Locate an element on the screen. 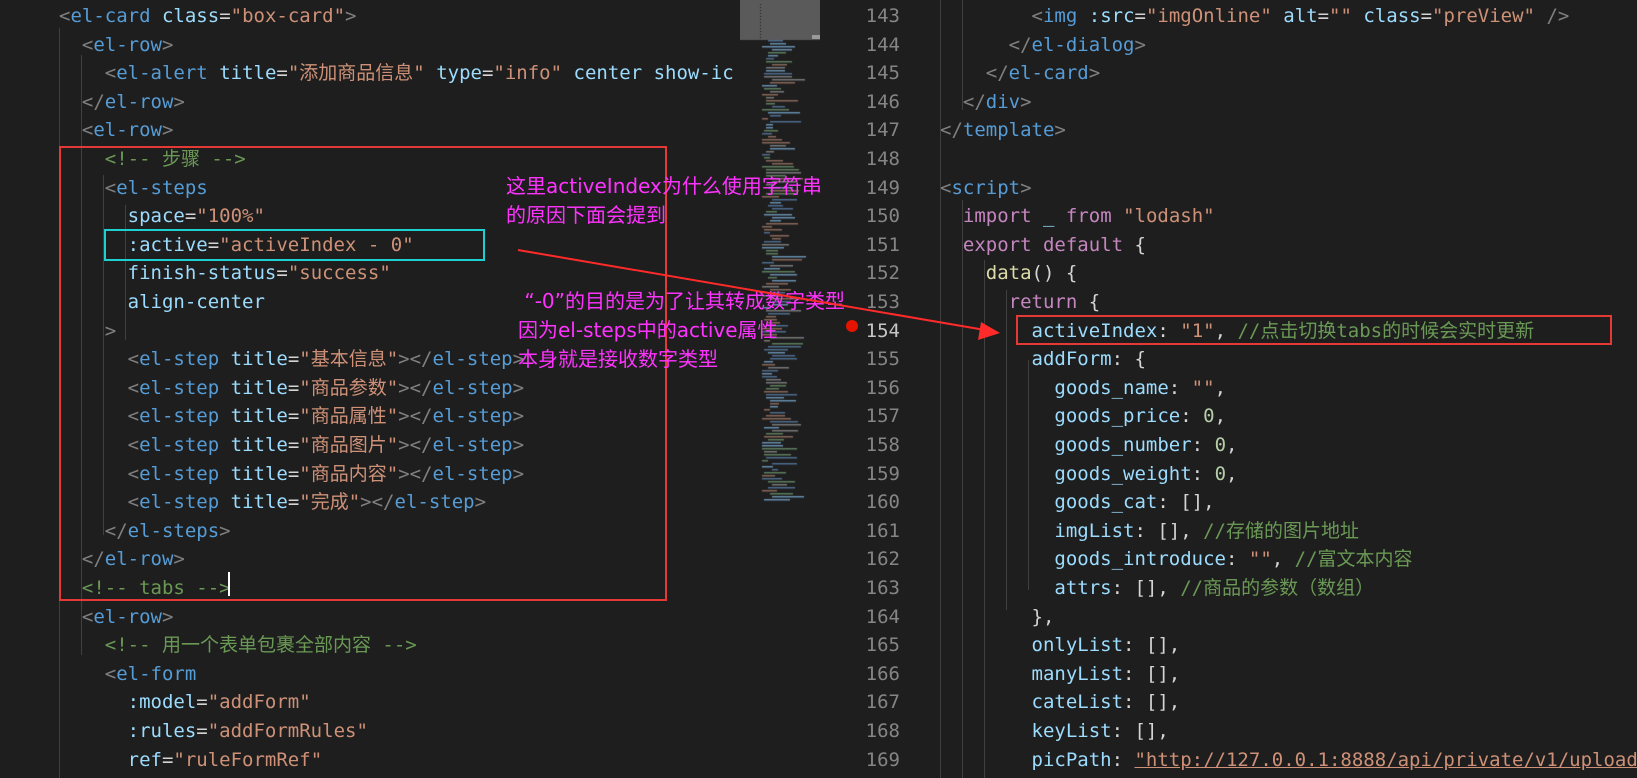 This screenshot has width=1637, height=778. line-number: 147 is located at coordinates (860, 130).